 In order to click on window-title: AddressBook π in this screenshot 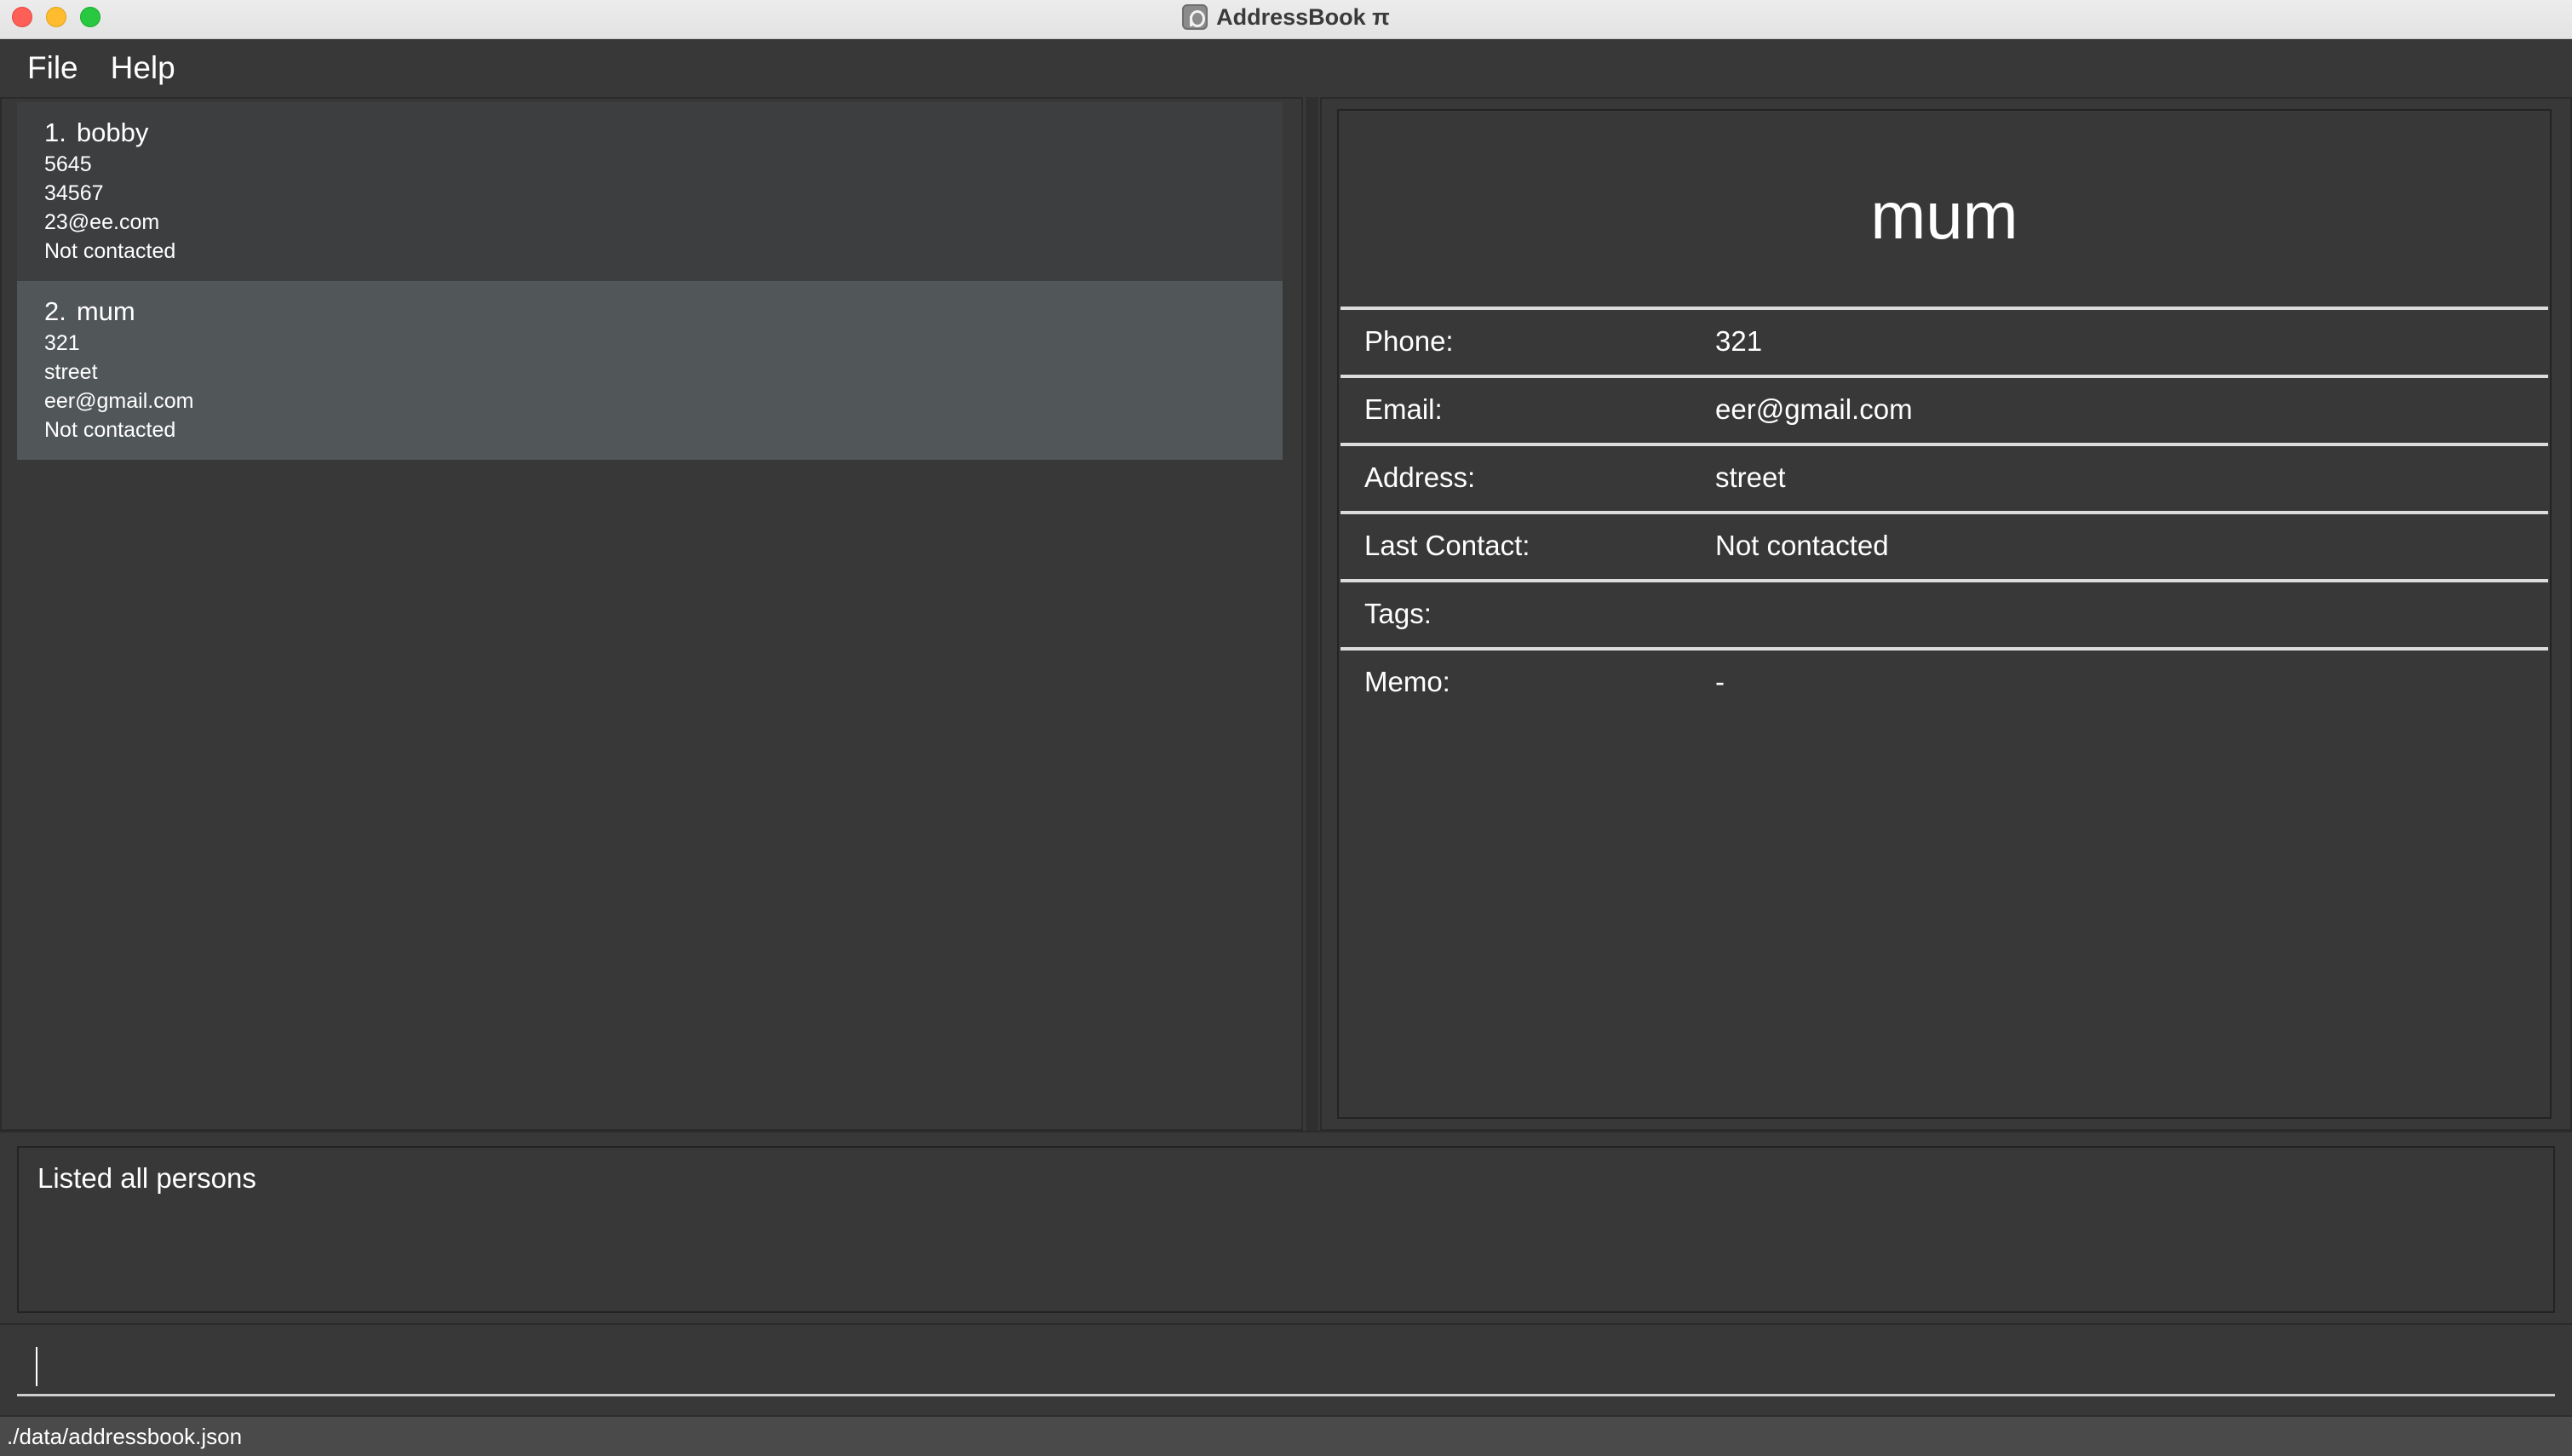, I will do `click(1303, 16)`.